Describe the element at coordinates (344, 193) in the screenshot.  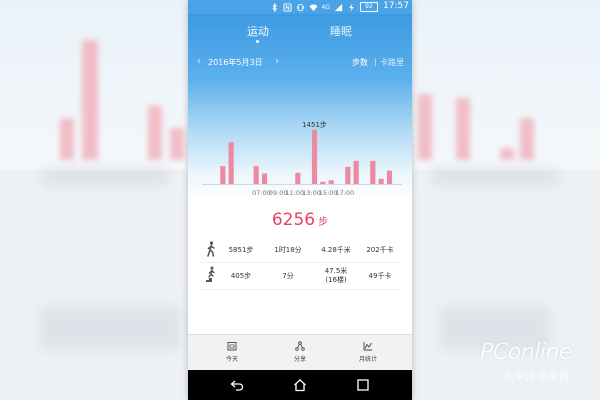
I see `chart-x-tick: 17:00` at that location.